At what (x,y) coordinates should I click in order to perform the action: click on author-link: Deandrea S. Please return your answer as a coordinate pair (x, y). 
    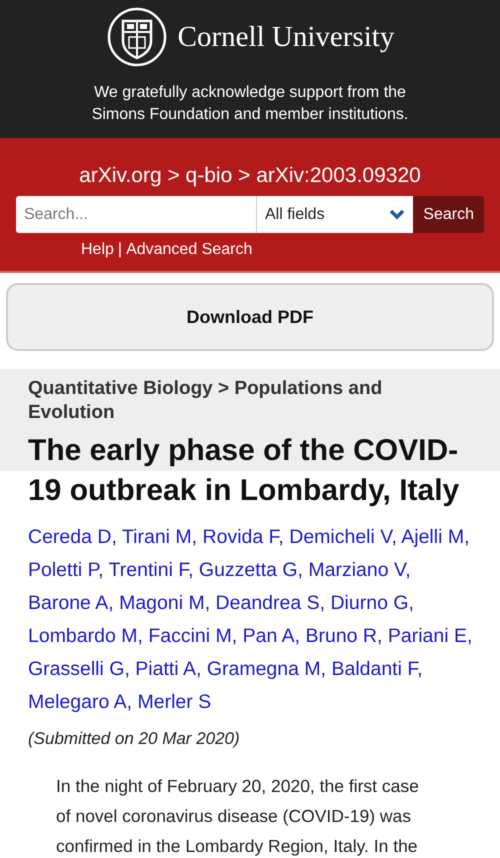
    Looking at the image, I should click on (268, 603).